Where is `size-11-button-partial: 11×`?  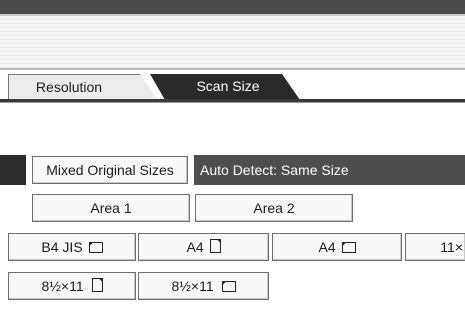 size-11-button-partial: 11× is located at coordinates (435, 247).